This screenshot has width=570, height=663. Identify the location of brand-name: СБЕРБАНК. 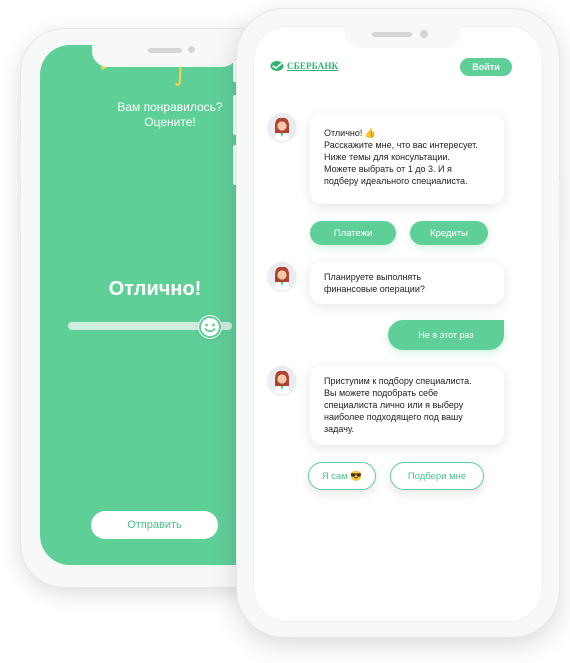
(313, 66).